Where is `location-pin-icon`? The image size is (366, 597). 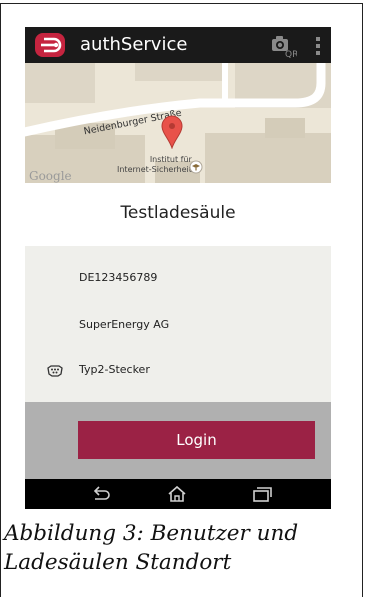 location-pin-icon is located at coordinates (172, 132).